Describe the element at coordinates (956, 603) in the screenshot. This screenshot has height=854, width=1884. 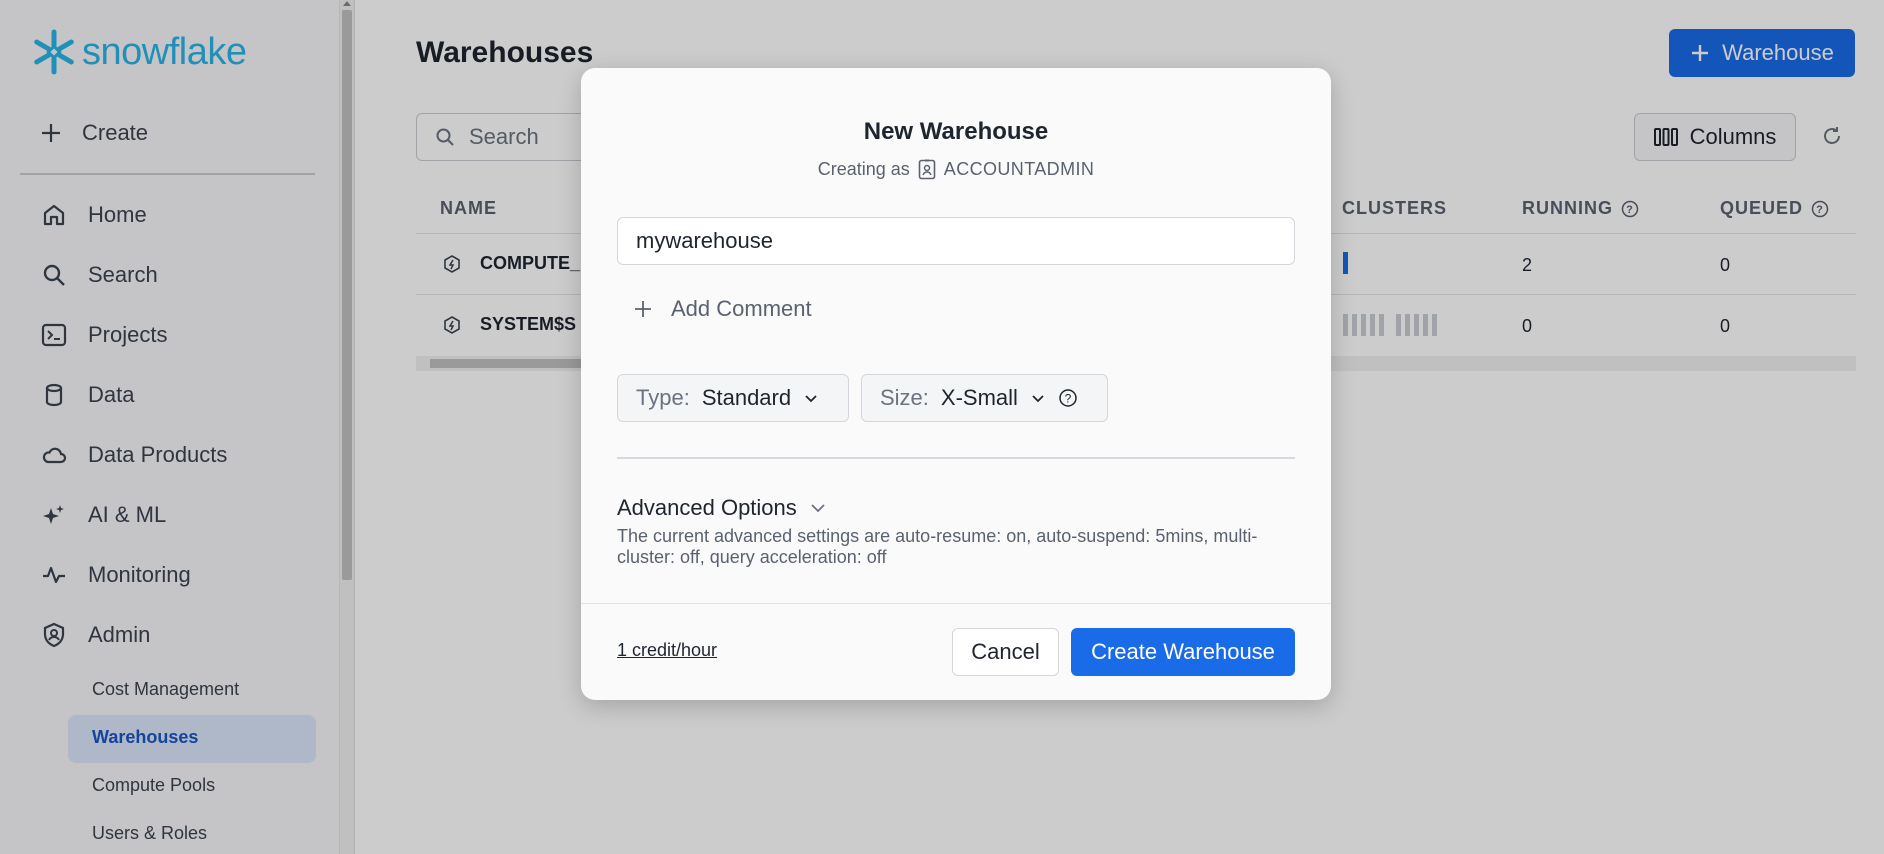
I see `footer-divider` at that location.